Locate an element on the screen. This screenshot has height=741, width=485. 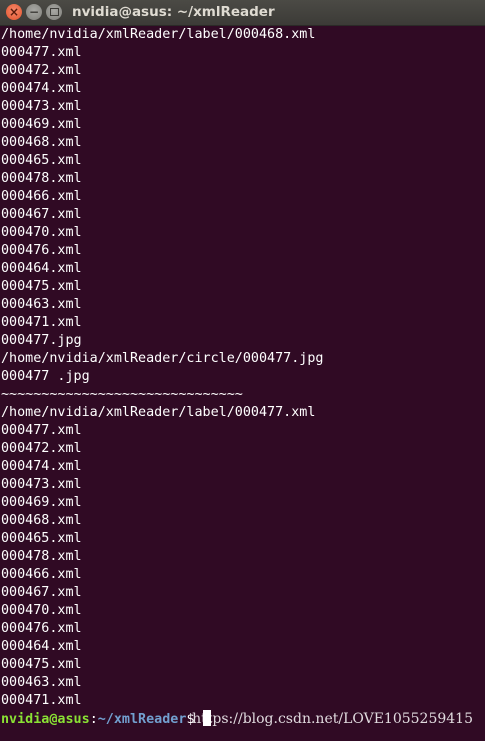
prompt-path: ~/xmlReader is located at coordinates (142, 719).